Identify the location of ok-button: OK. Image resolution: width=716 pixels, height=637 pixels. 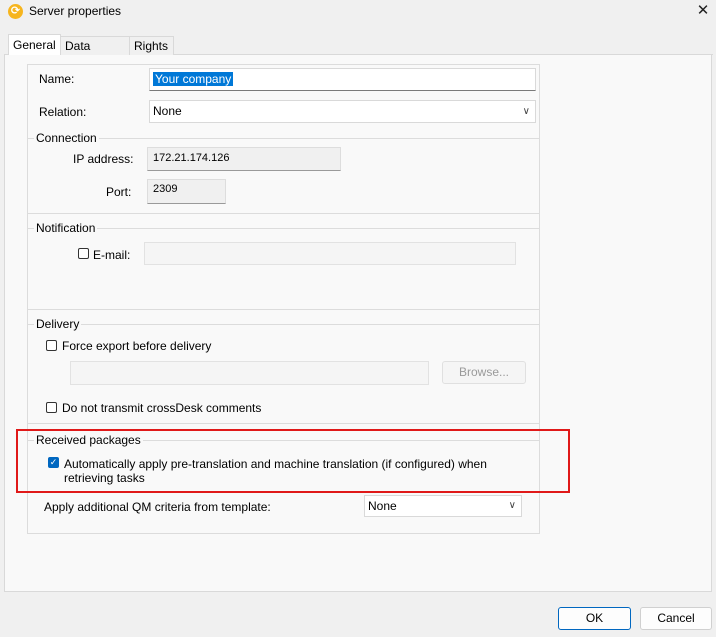
(594, 618).